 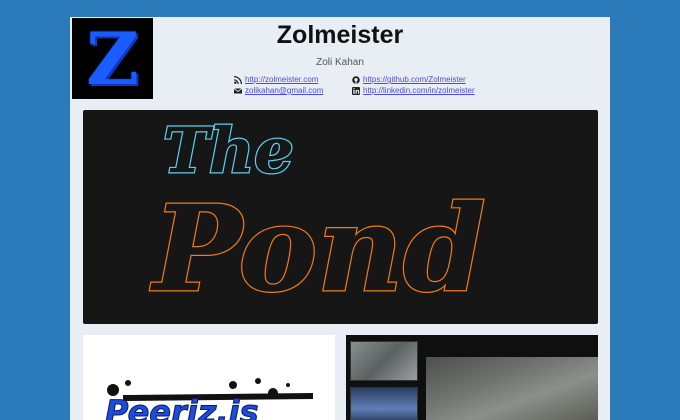 I want to click on project-peeriz: Peeriz.is, so click(x=209, y=377).